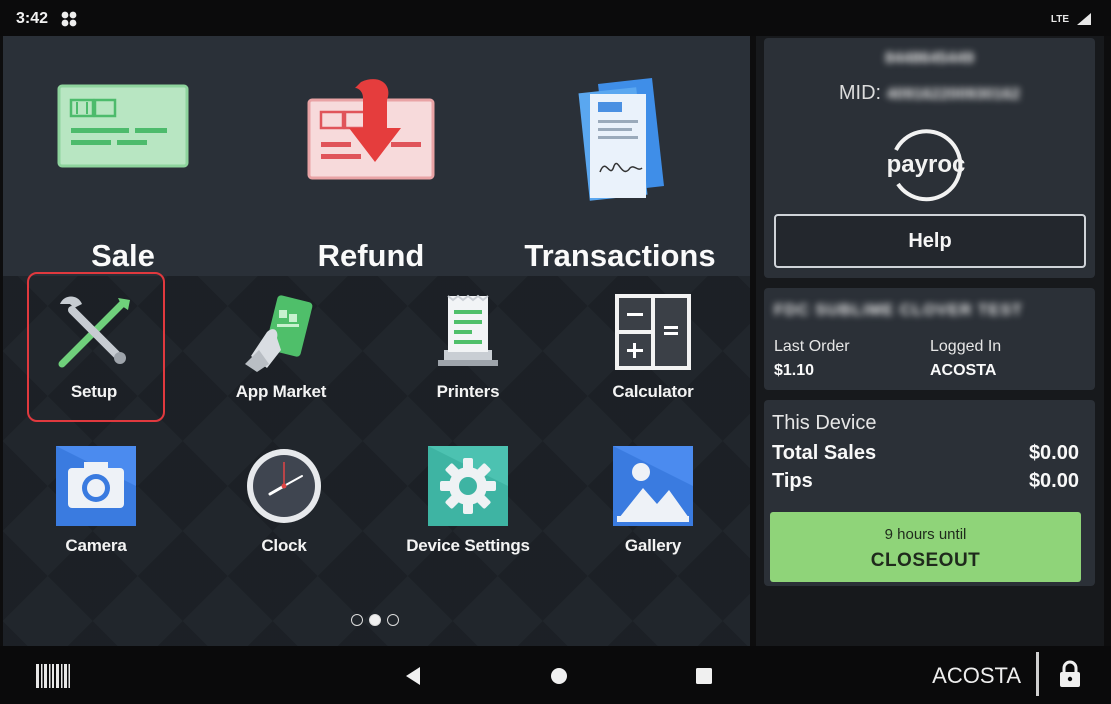 This screenshot has width=1111, height=704. Describe the element at coordinates (704, 676) in the screenshot. I see `recents-icon` at that location.